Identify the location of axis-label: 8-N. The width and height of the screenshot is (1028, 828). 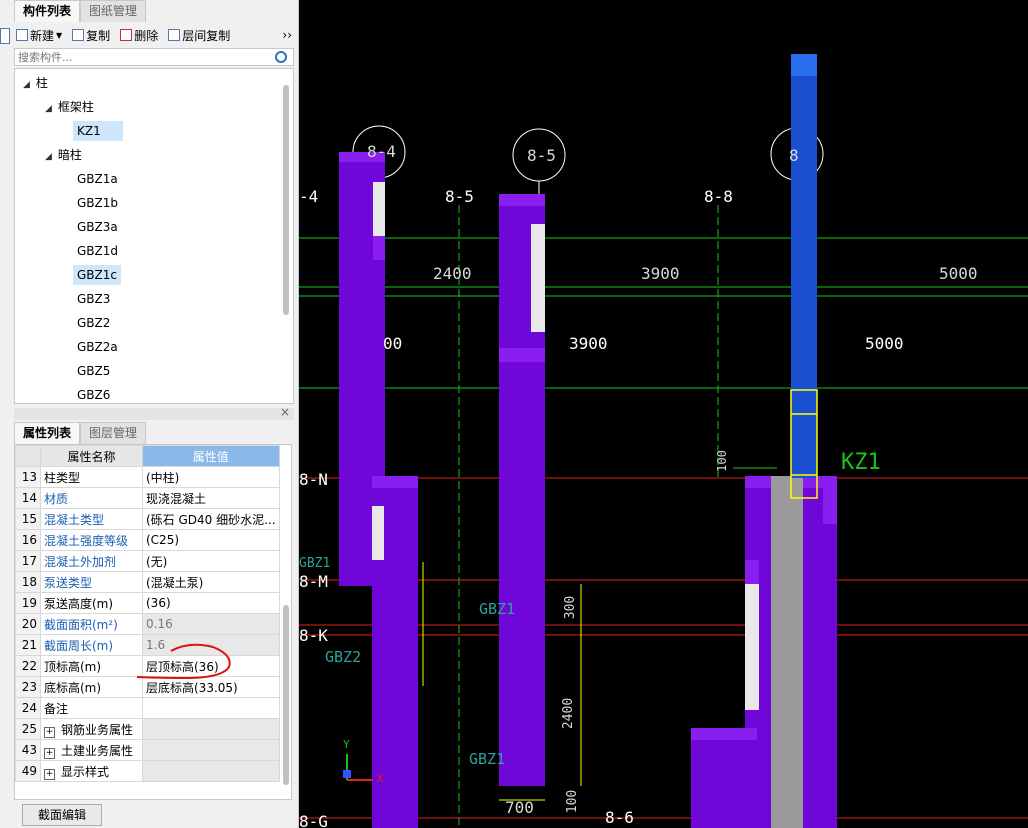
(313, 479).